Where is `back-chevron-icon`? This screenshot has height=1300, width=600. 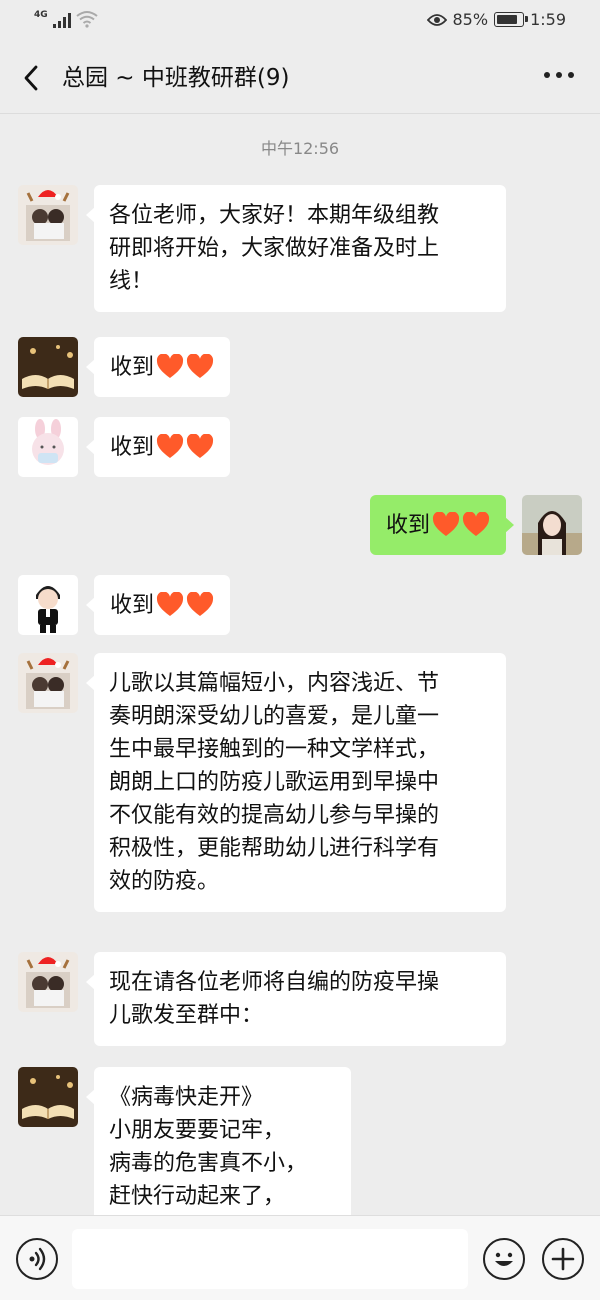 back-chevron-icon is located at coordinates (33, 78).